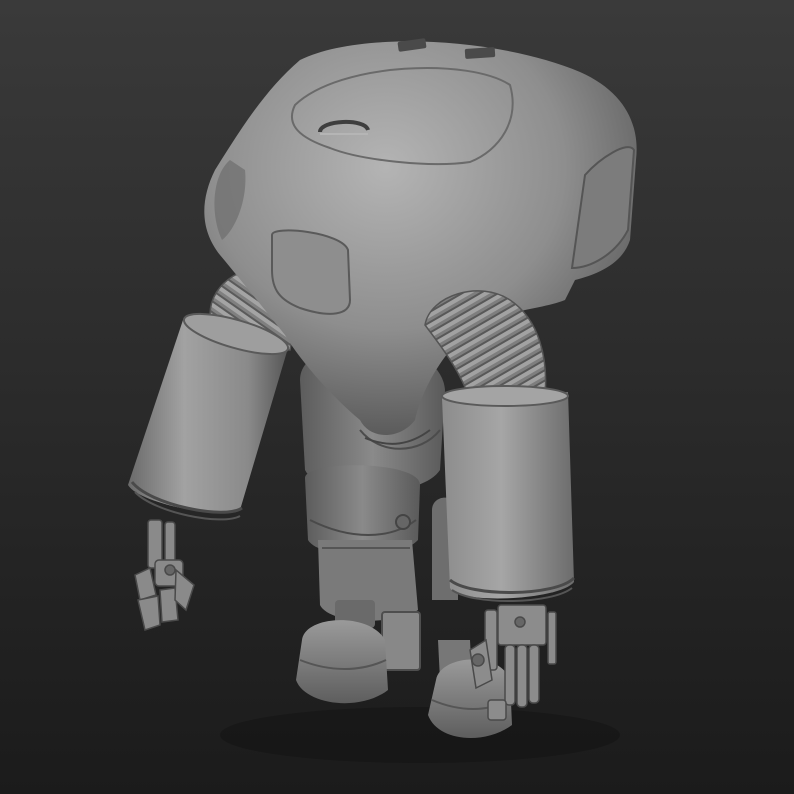 The height and width of the screenshot is (794, 794). Describe the element at coordinates (164, 575) in the screenshot. I see `left-hand` at that location.